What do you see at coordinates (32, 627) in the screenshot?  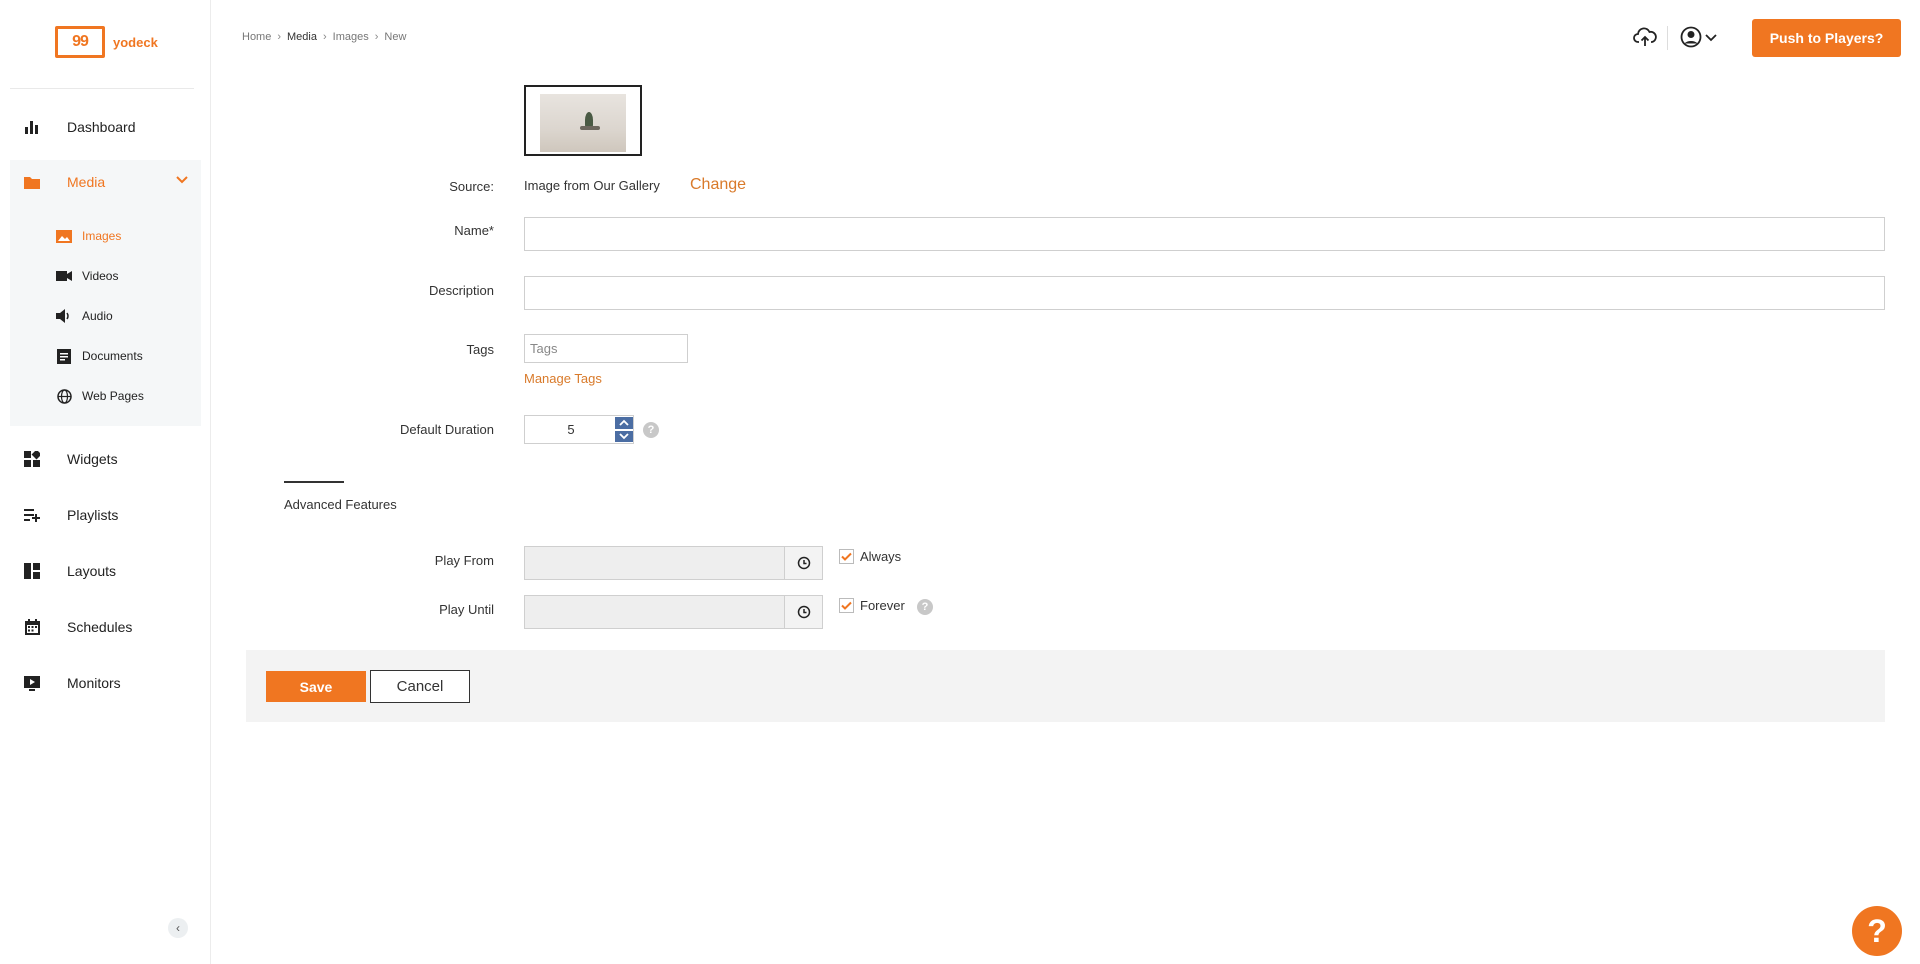 I see `calendar-icon` at bounding box center [32, 627].